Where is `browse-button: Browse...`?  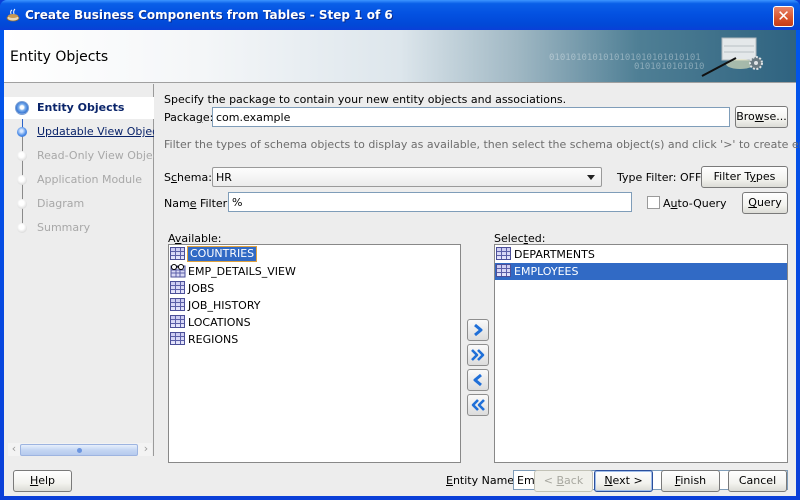
browse-button: Browse... is located at coordinates (761, 117).